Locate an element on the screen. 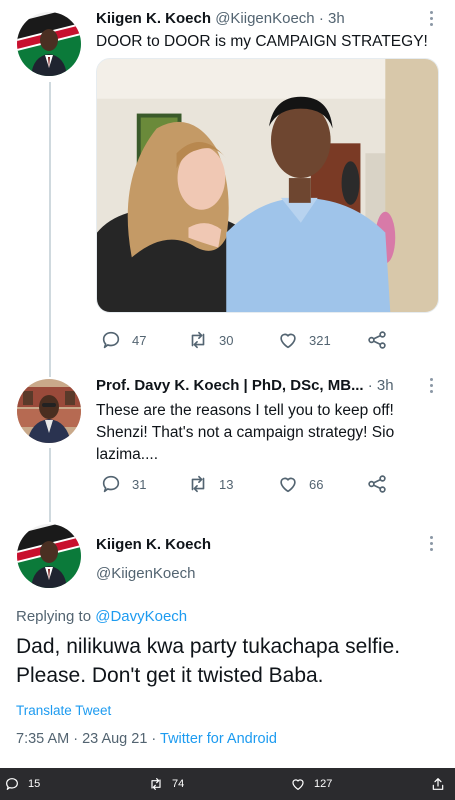 The image size is (455, 800). tweet-actions: 31 13 66 is located at coordinates (246, 484).